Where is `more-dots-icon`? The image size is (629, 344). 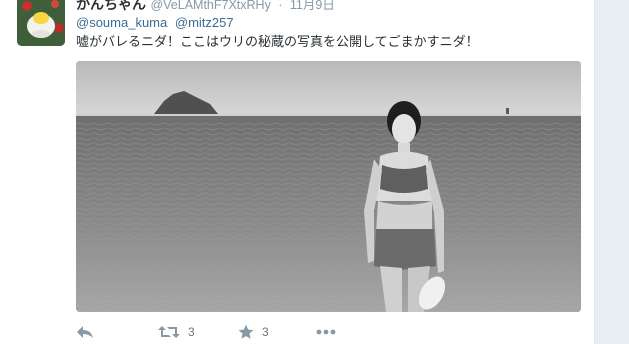 more-dots-icon is located at coordinates (326, 332).